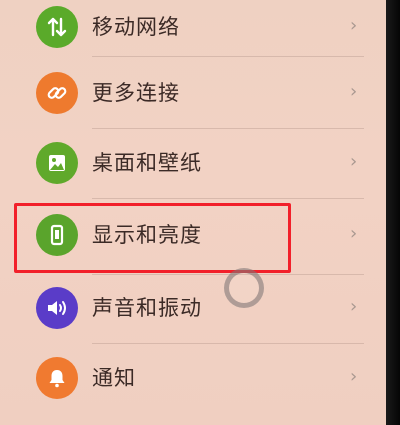 The height and width of the screenshot is (425, 400). What do you see at coordinates (114, 378) in the screenshot?
I see `settings-item-label: 通知` at bounding box center [114, 378].